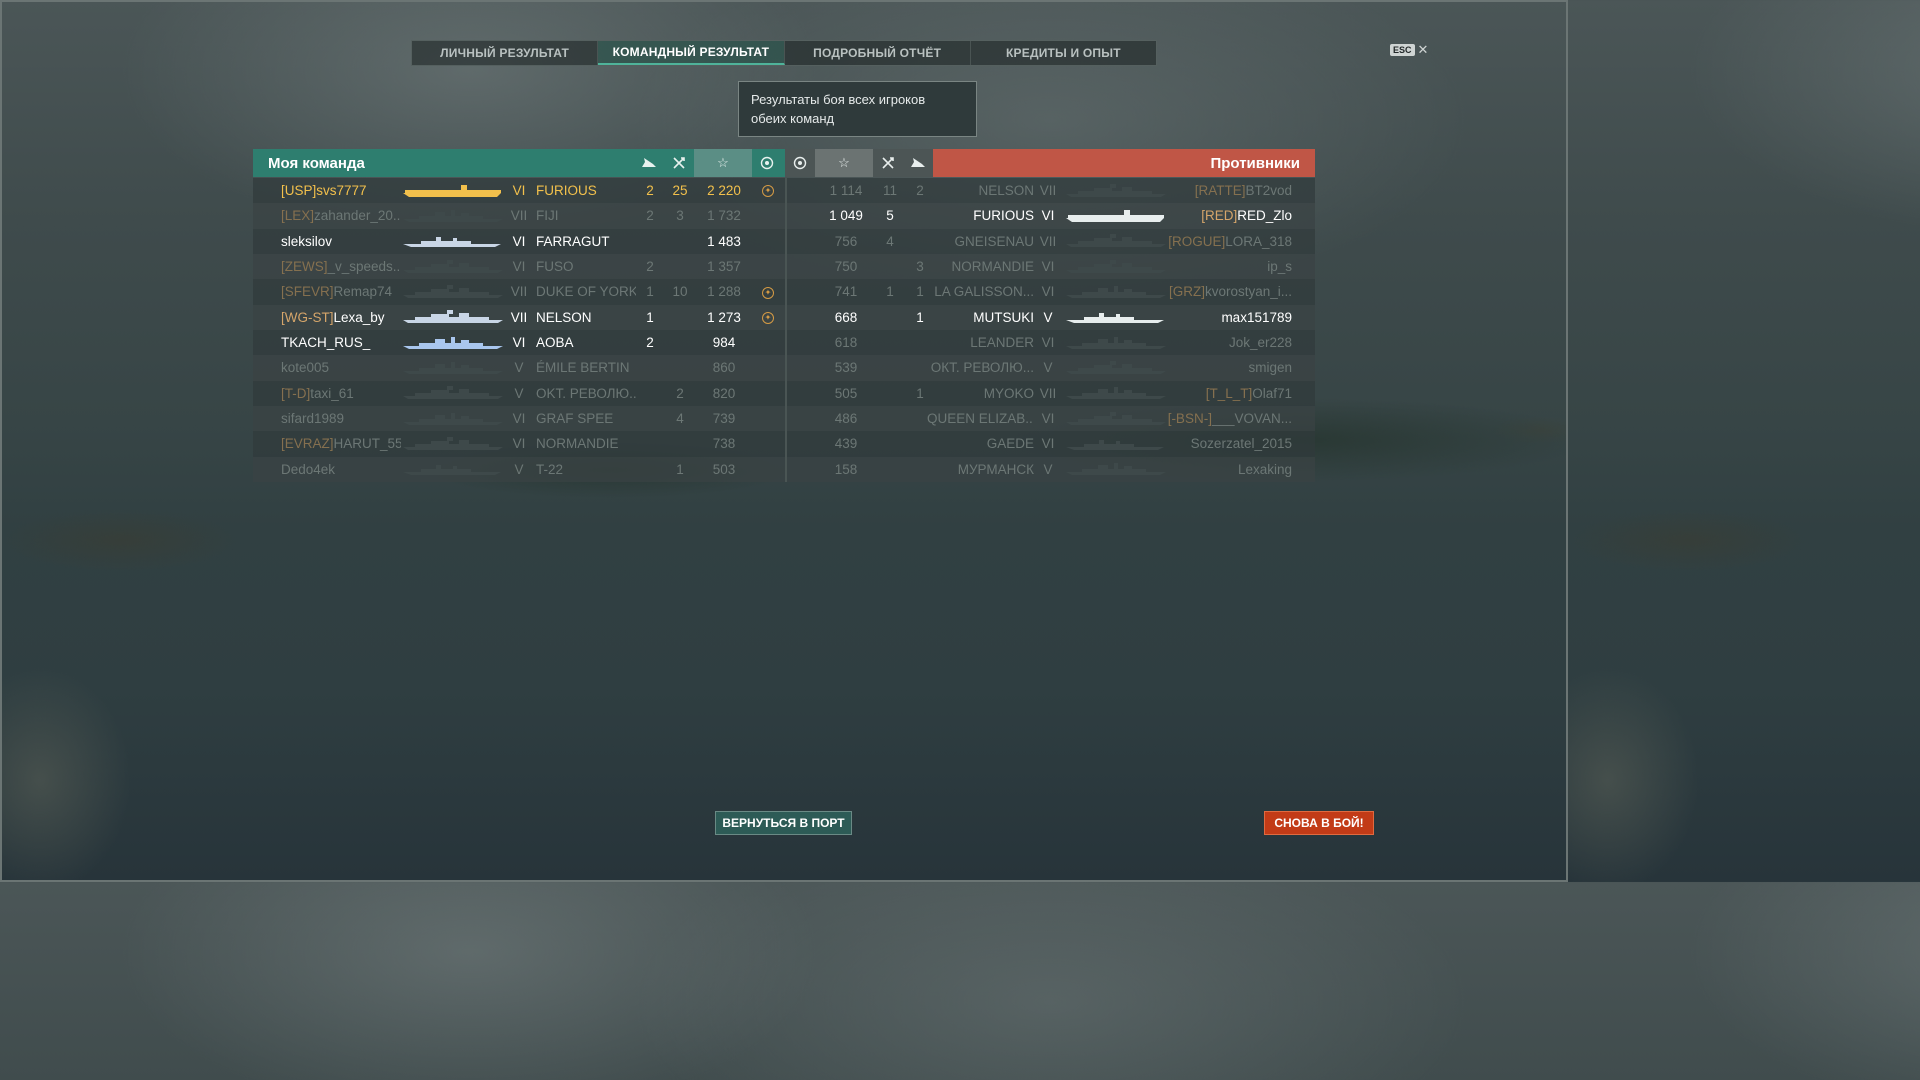 This screenshot has width=1920, height=1080. Describe the element at coordinates (519, 266) in the screenshot. I see `player-row: [ZEWS]_v_speeds... VI FUSO 2 1 357` at that location.